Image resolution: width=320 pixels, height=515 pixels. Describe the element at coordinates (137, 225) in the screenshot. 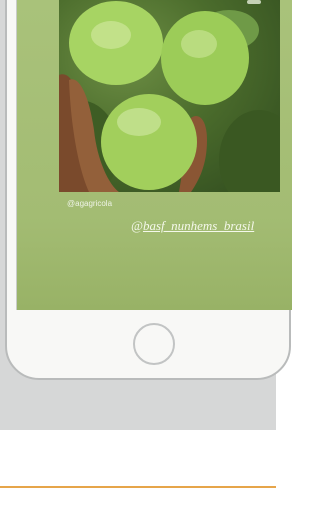

I see `mention-at-sign: @` at that location.